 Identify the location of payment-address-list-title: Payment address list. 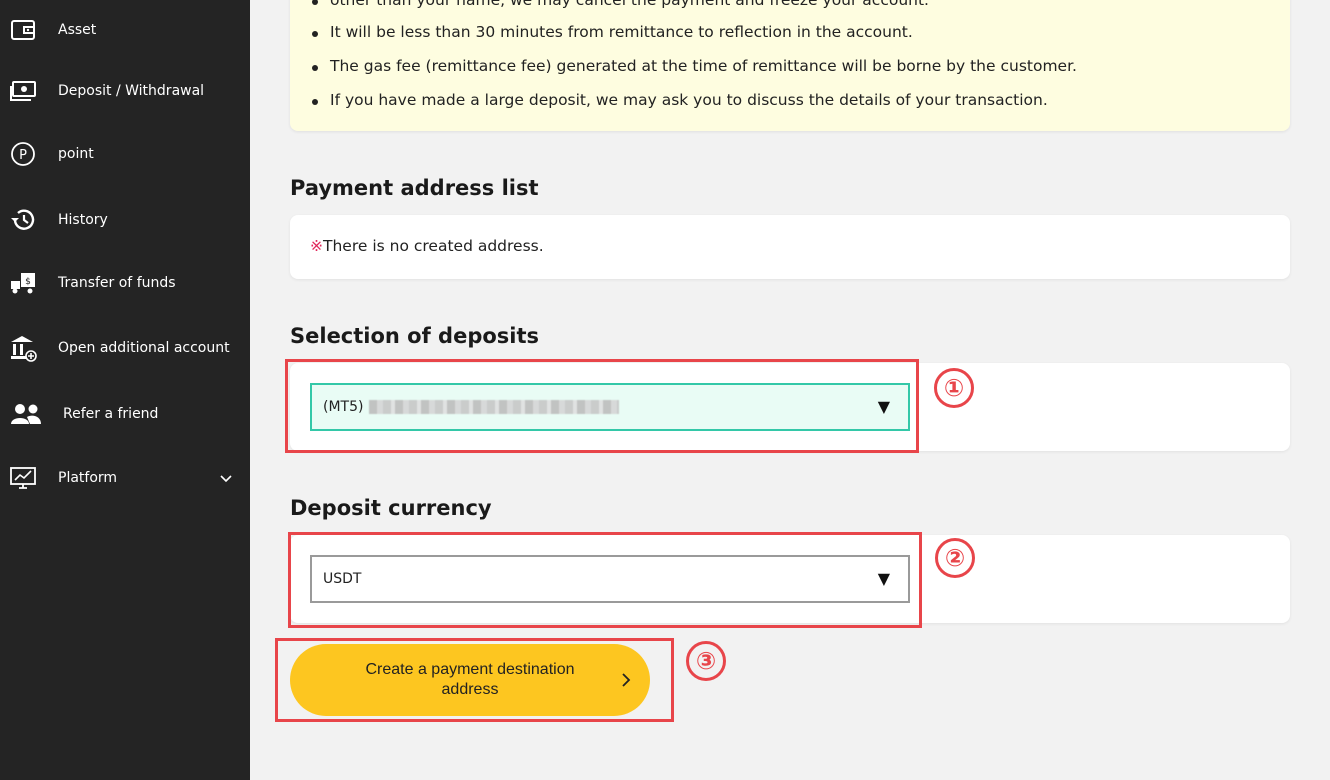
(414, 188).